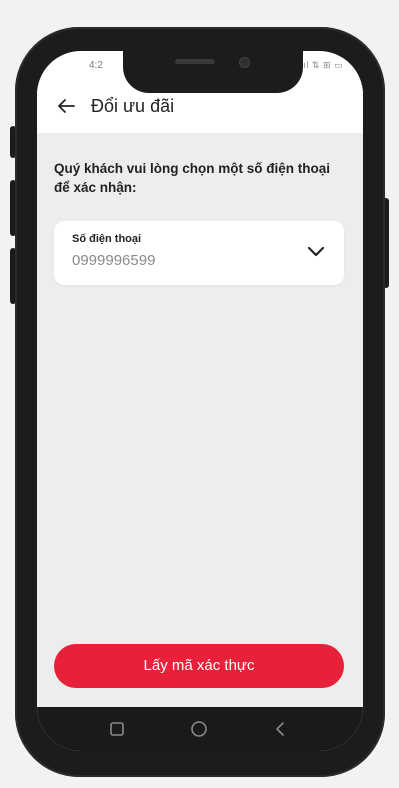  What do you see at coordinates (133, 106) in the screenshot?
I see `page-title: Đổi ưu đãi` at bounding box center [133, 106].